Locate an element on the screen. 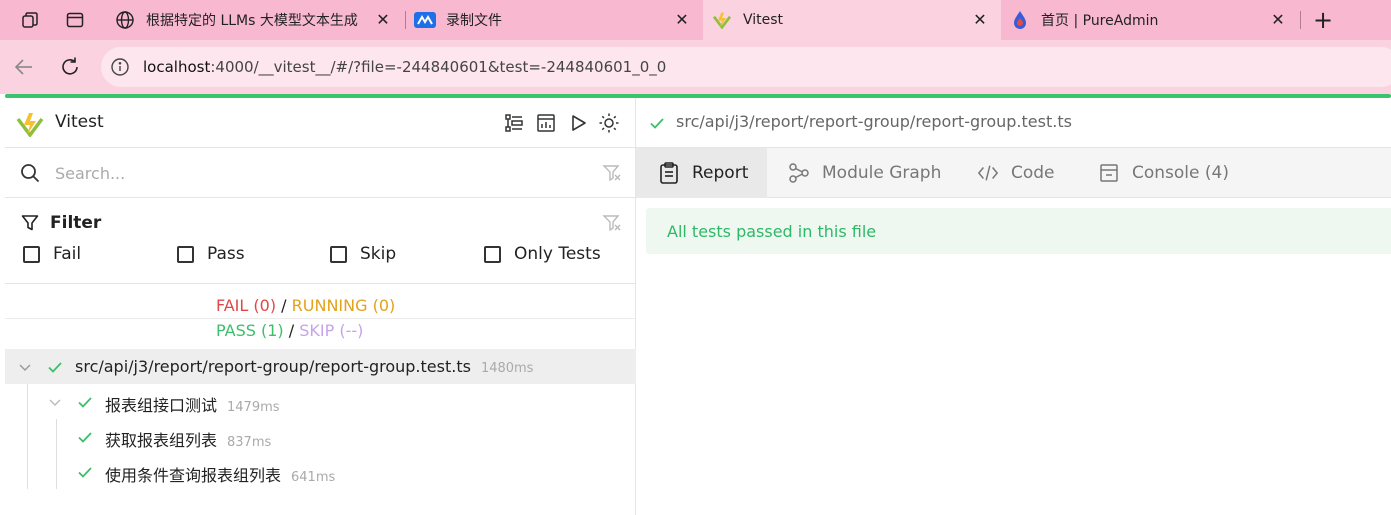 This screenshot has height=515, width=1391. plus-icon: + is located at coordinates (1323, 20).